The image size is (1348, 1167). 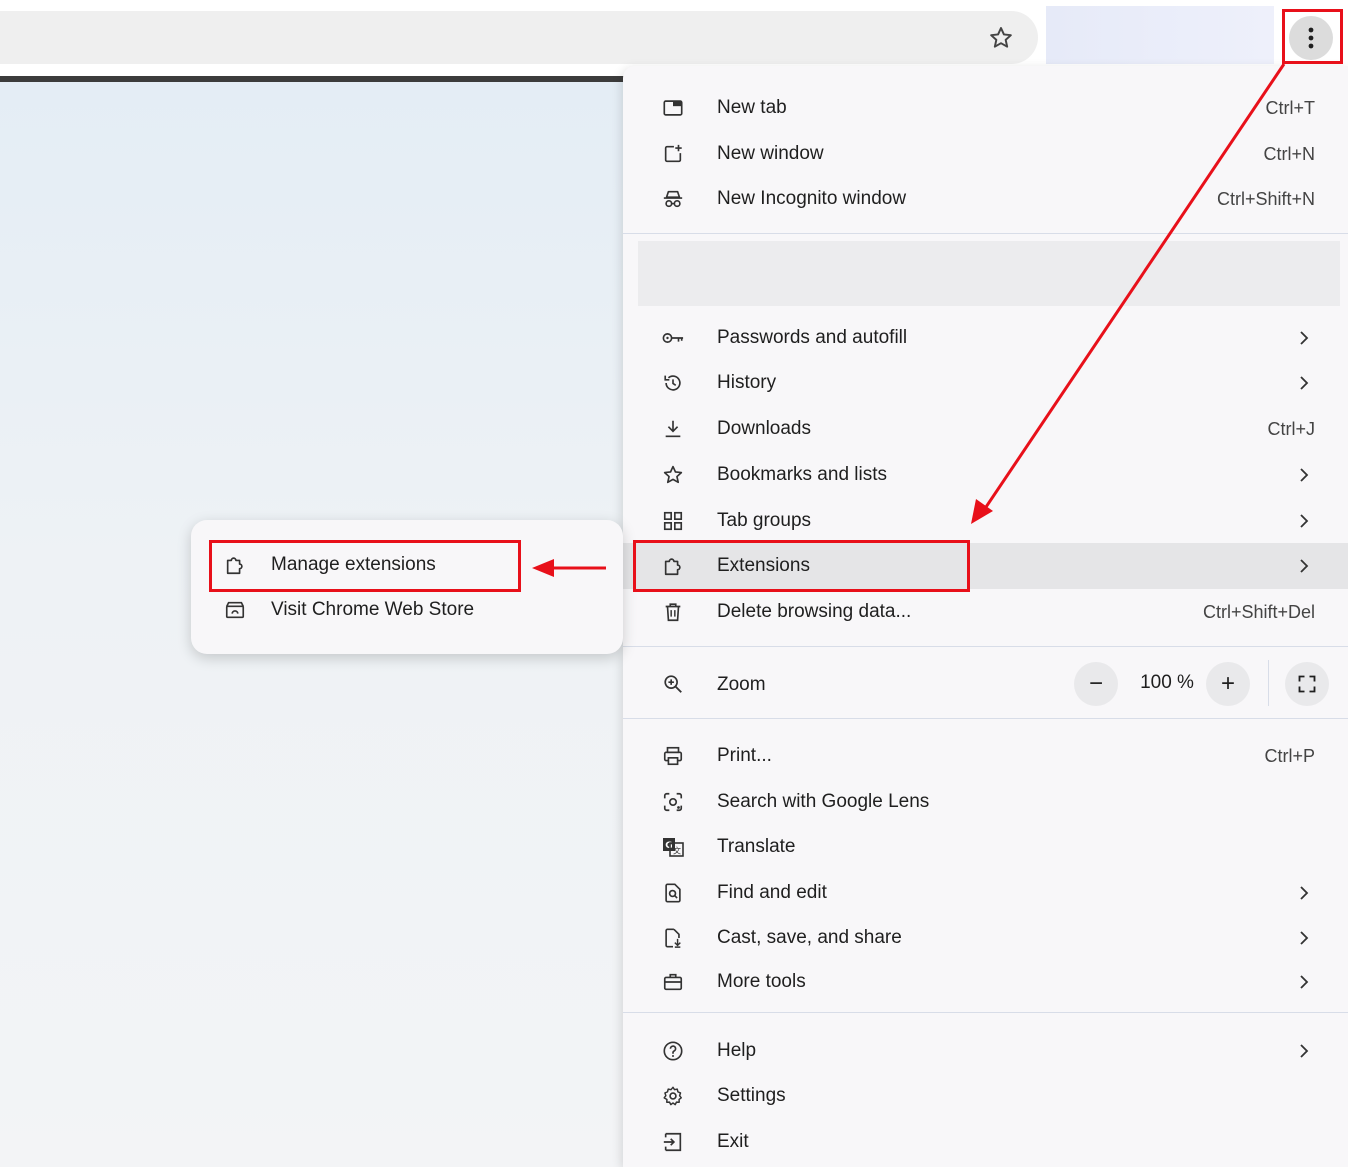 What do you see at coordinates (733, 1141) in the screenshot?
I see `menu-item-label: Exit` at bounding box center [733, 1141].